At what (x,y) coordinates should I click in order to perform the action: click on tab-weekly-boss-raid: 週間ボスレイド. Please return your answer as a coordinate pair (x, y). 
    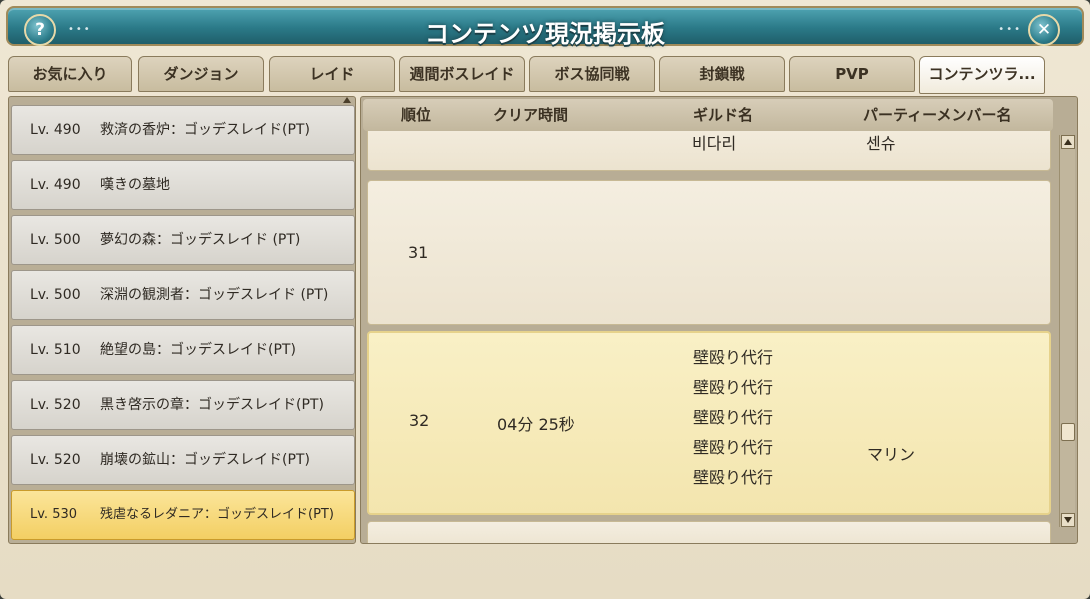
    Looking at the image, I should click on (462, 74).